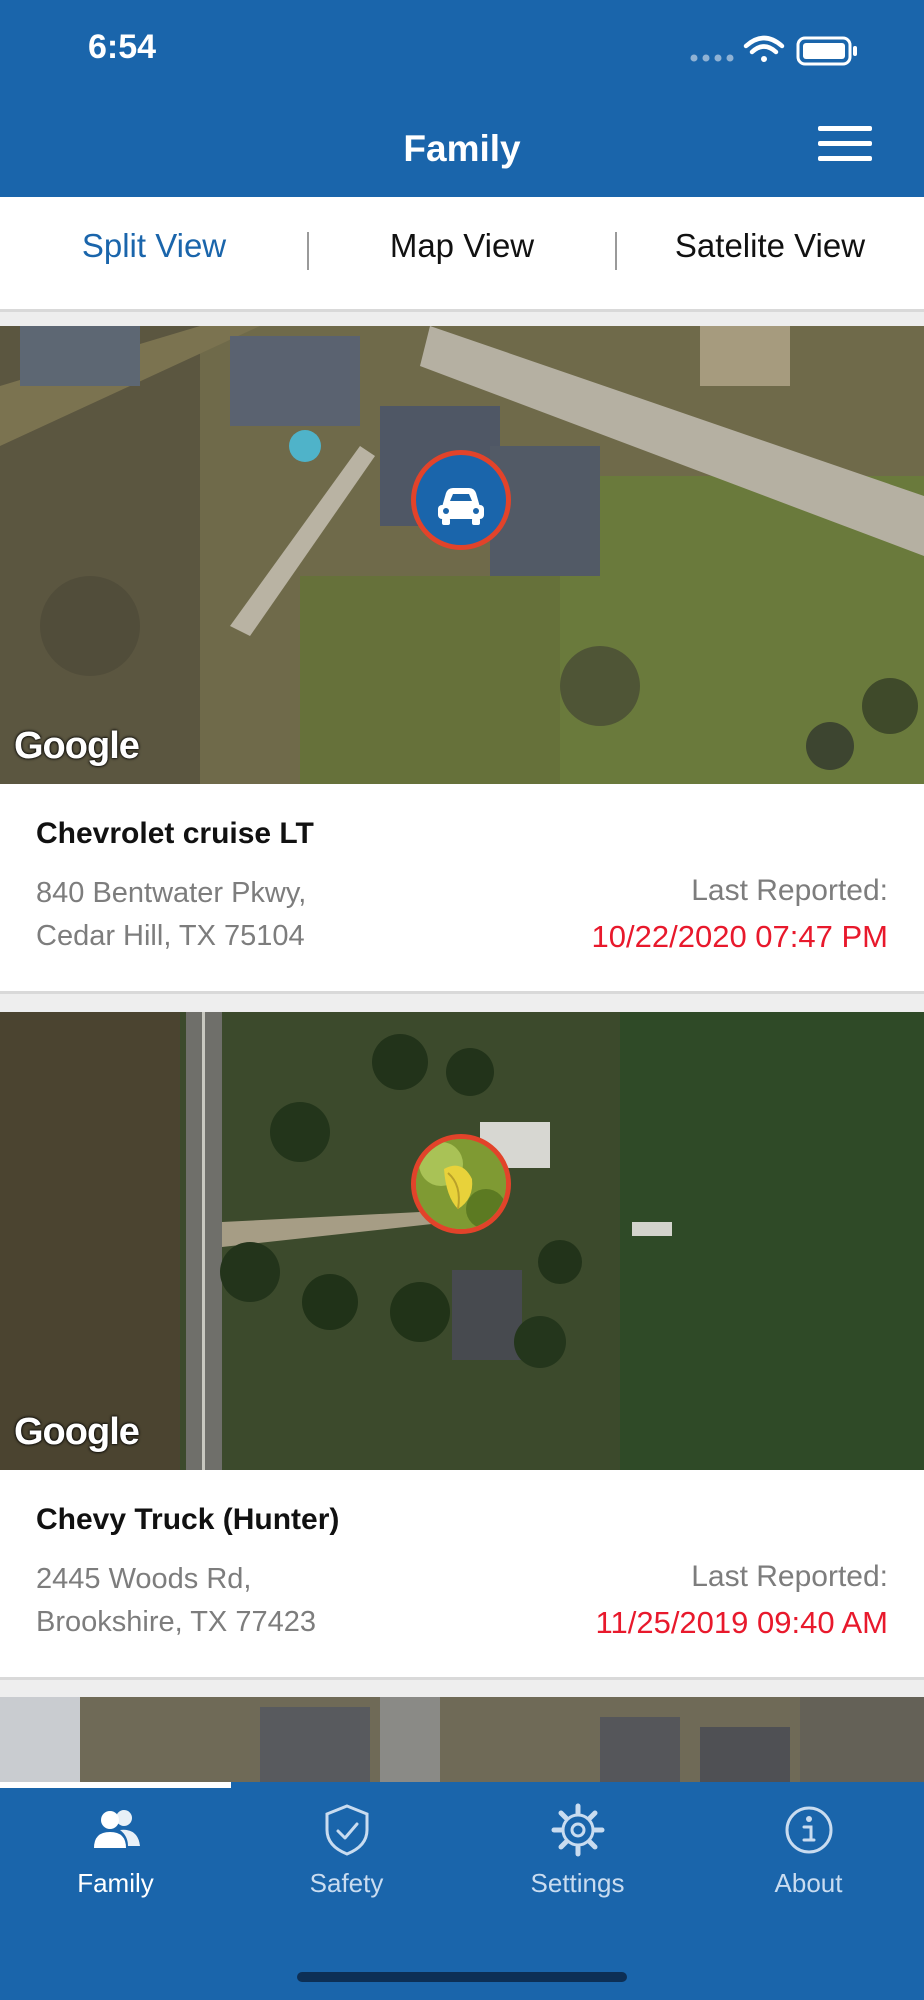  Describe the element at coordinates (808, 1883) in the screenshot. I see `tab-label: About` at that location.